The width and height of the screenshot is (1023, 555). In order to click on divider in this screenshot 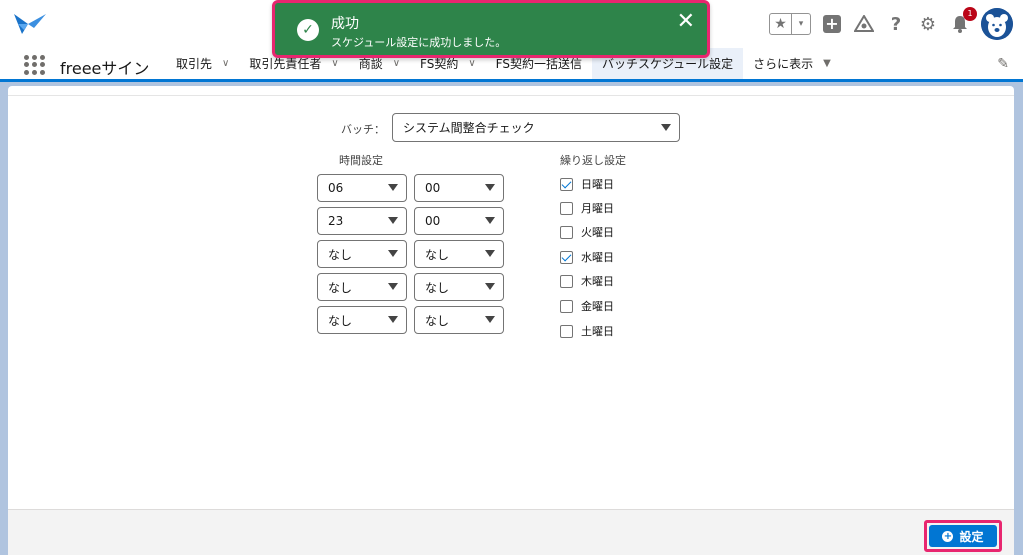, I will do `click(511, 95)`.